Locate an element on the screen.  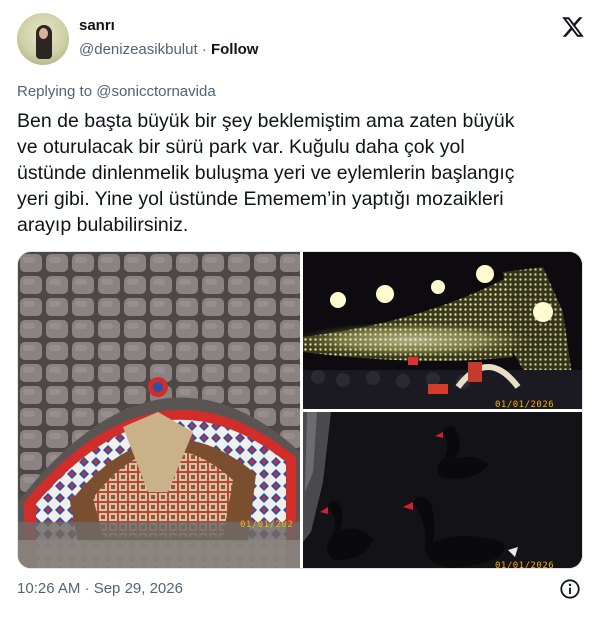
photo-lights: 01/01/2026 18:28 is located at coordinates (442, 330).